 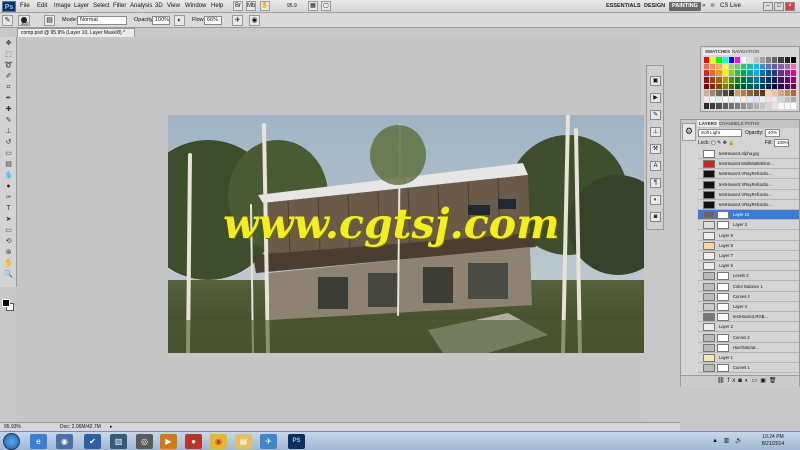 What do you see at coordinates (8, 87) in the screenshot?
I see `crop-tool-icon: ⌗` at bounding box center [8, 87].